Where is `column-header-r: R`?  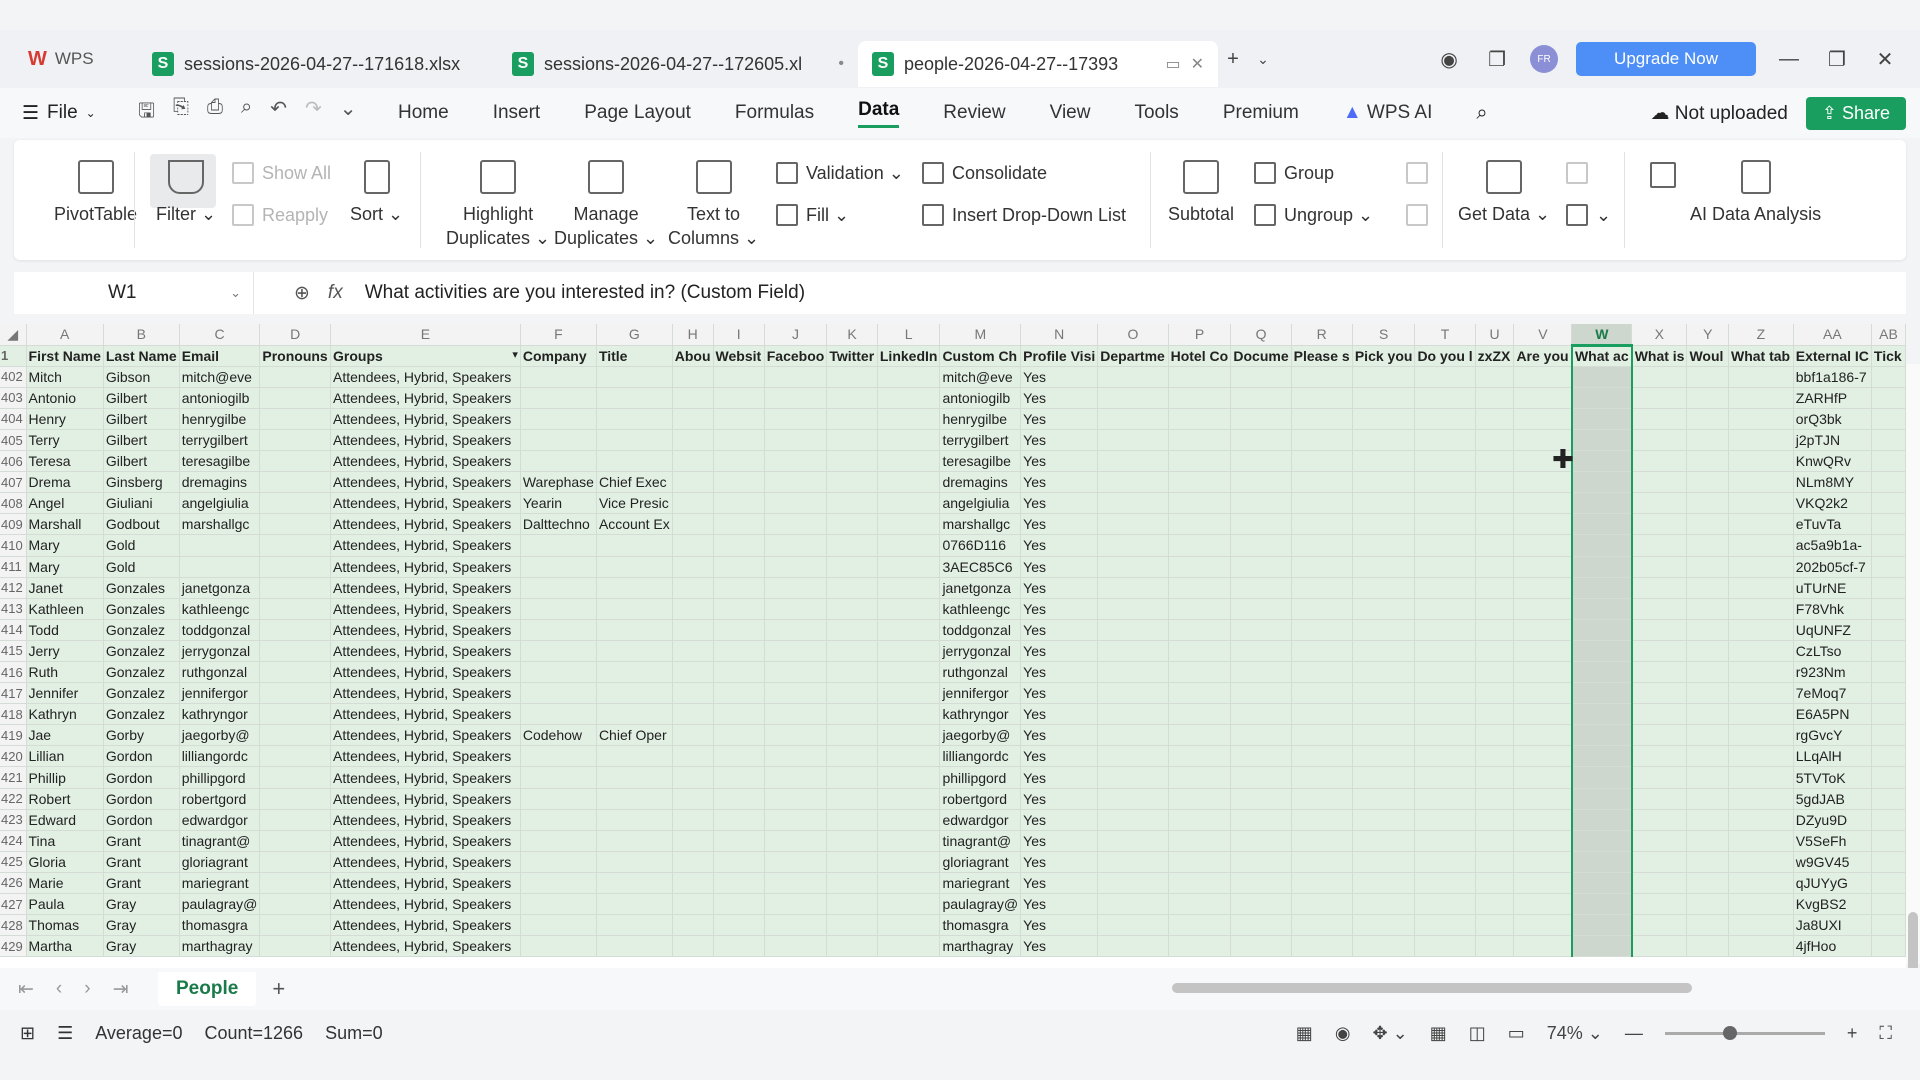
column-header-r: R is located at coordinates (1322, 335).